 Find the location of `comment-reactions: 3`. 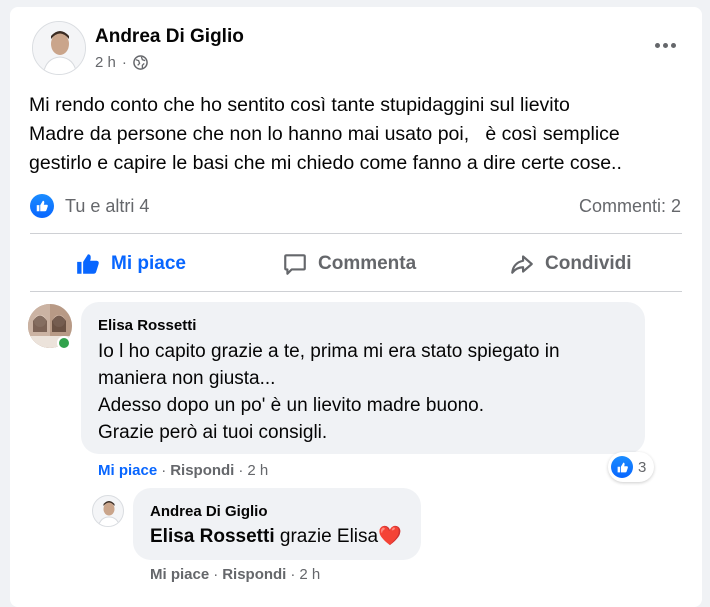

comment-reactions: 3 is located at coordinates (631, 467).